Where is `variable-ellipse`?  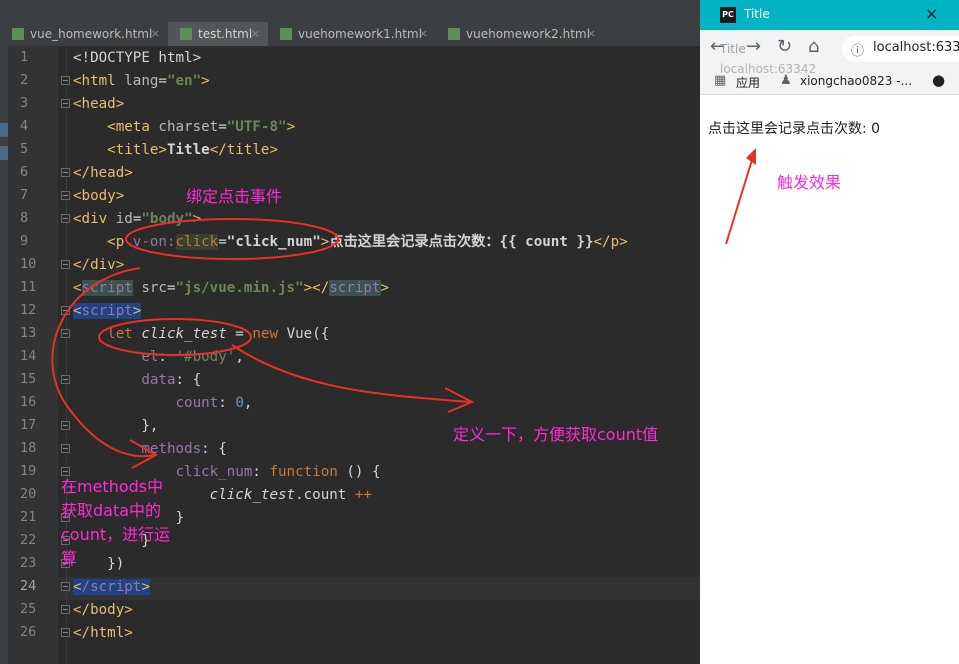
variable-ellipse is located at coordinates (175, 337).